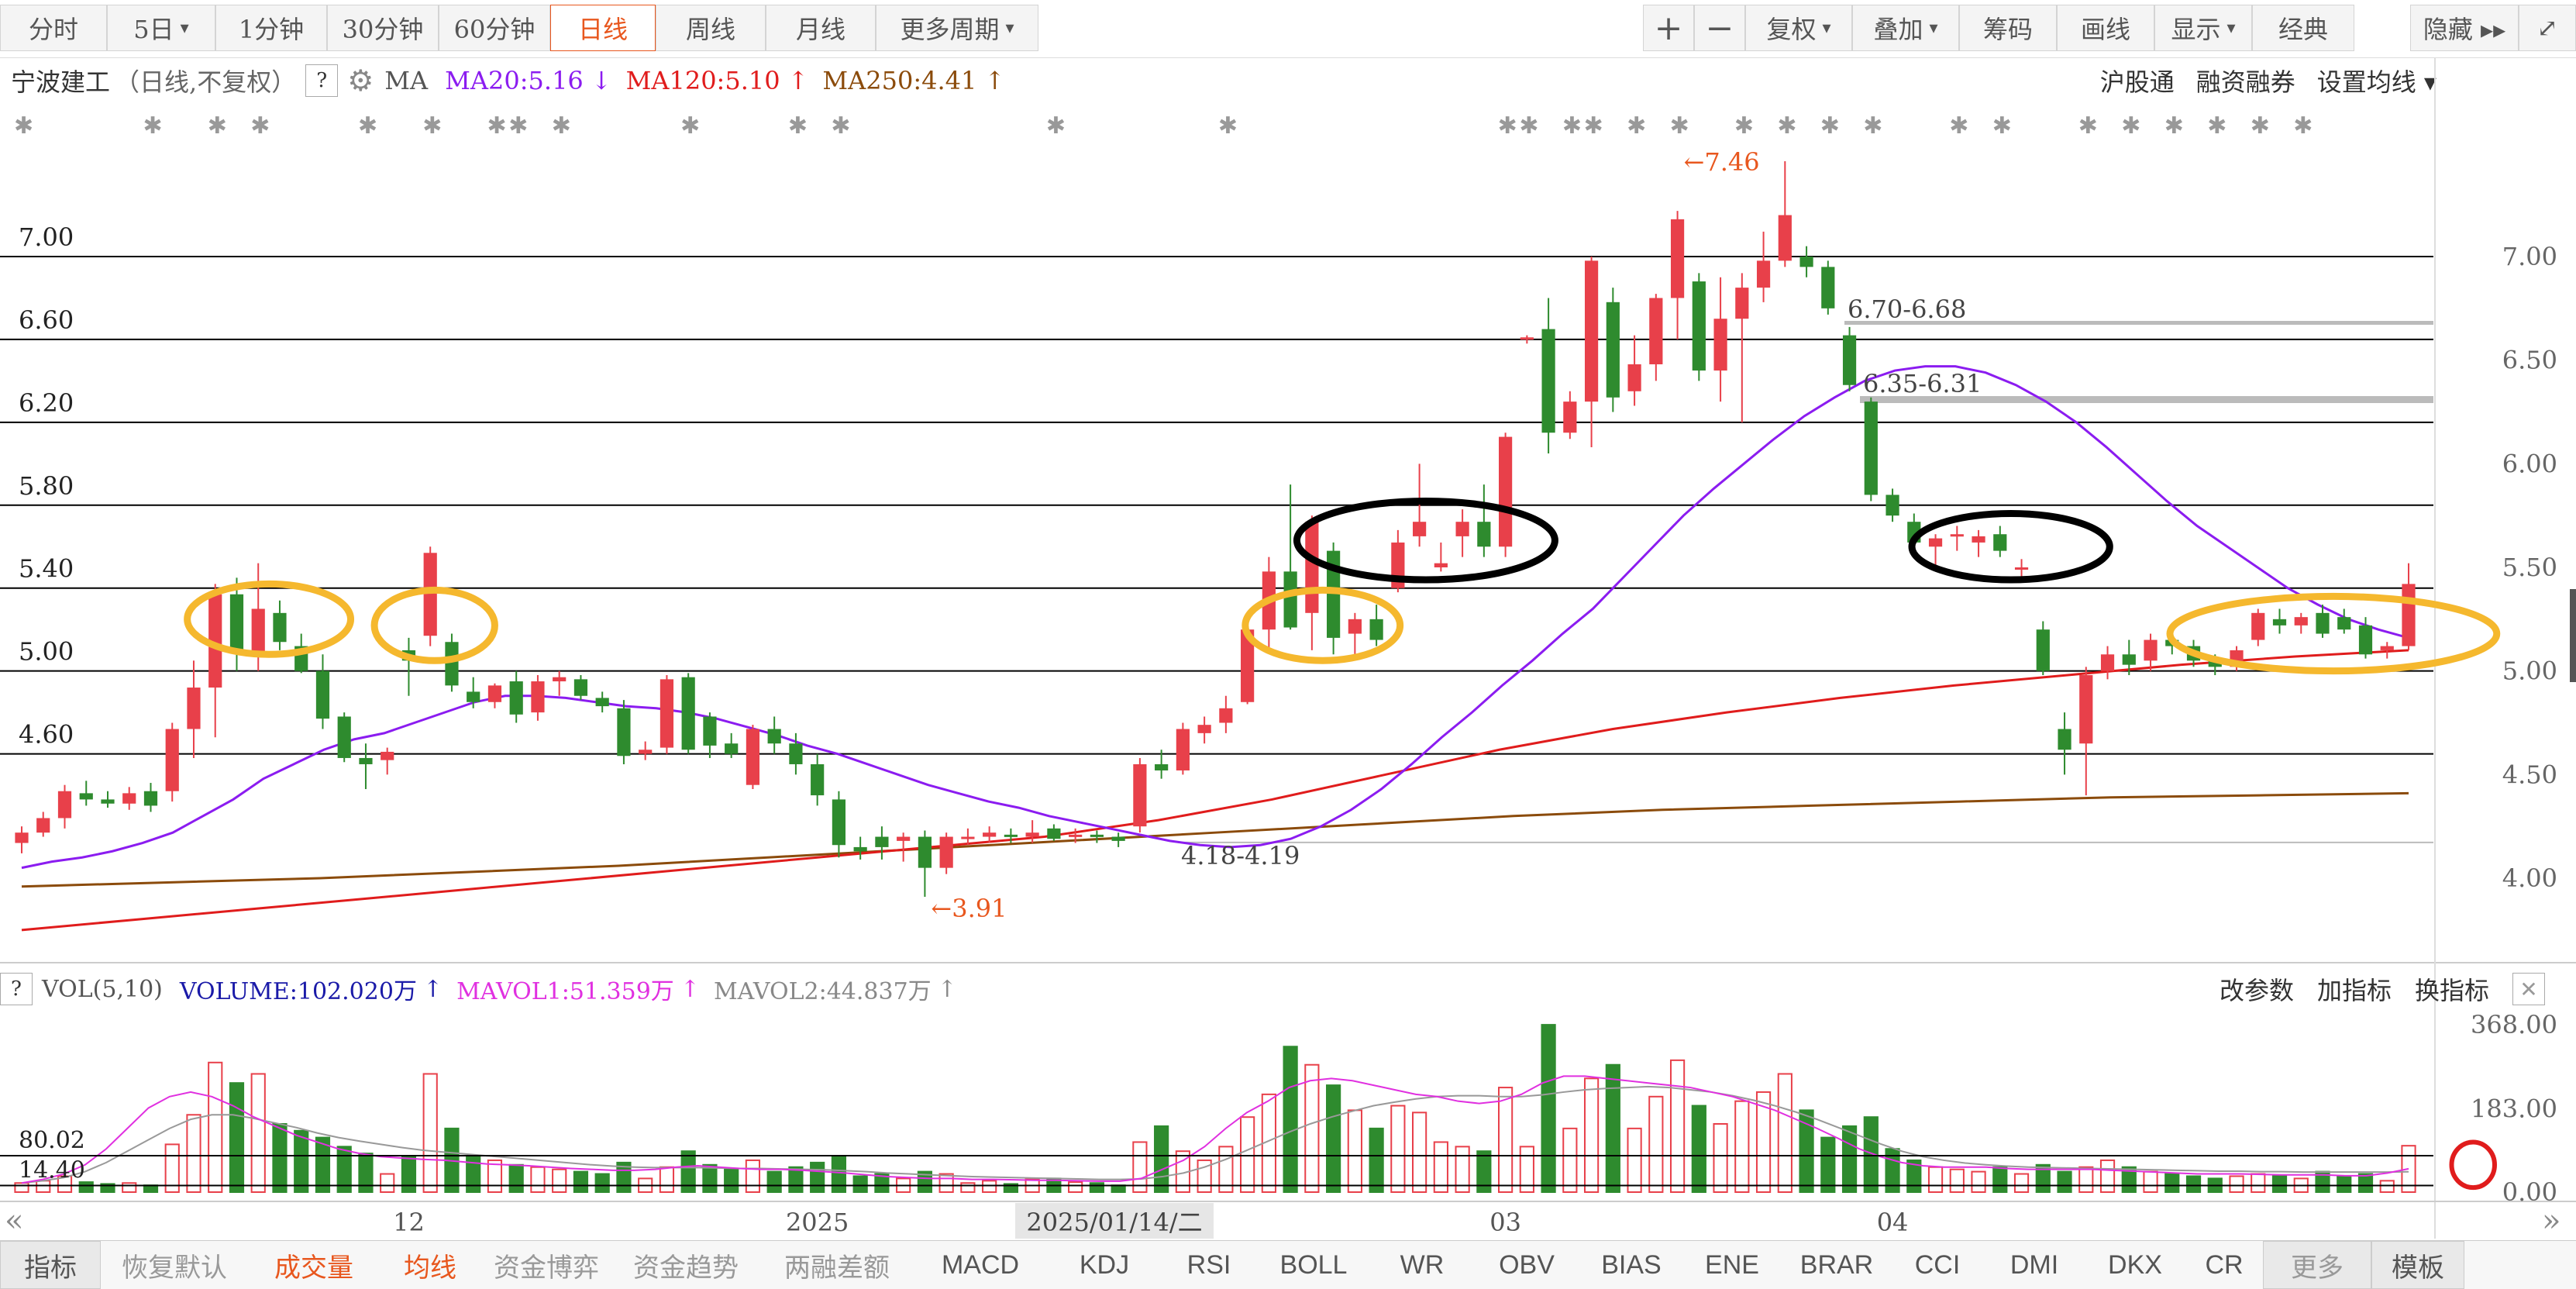  I want to click on indicator-tab-16: CCI, so click(1937, 1265).